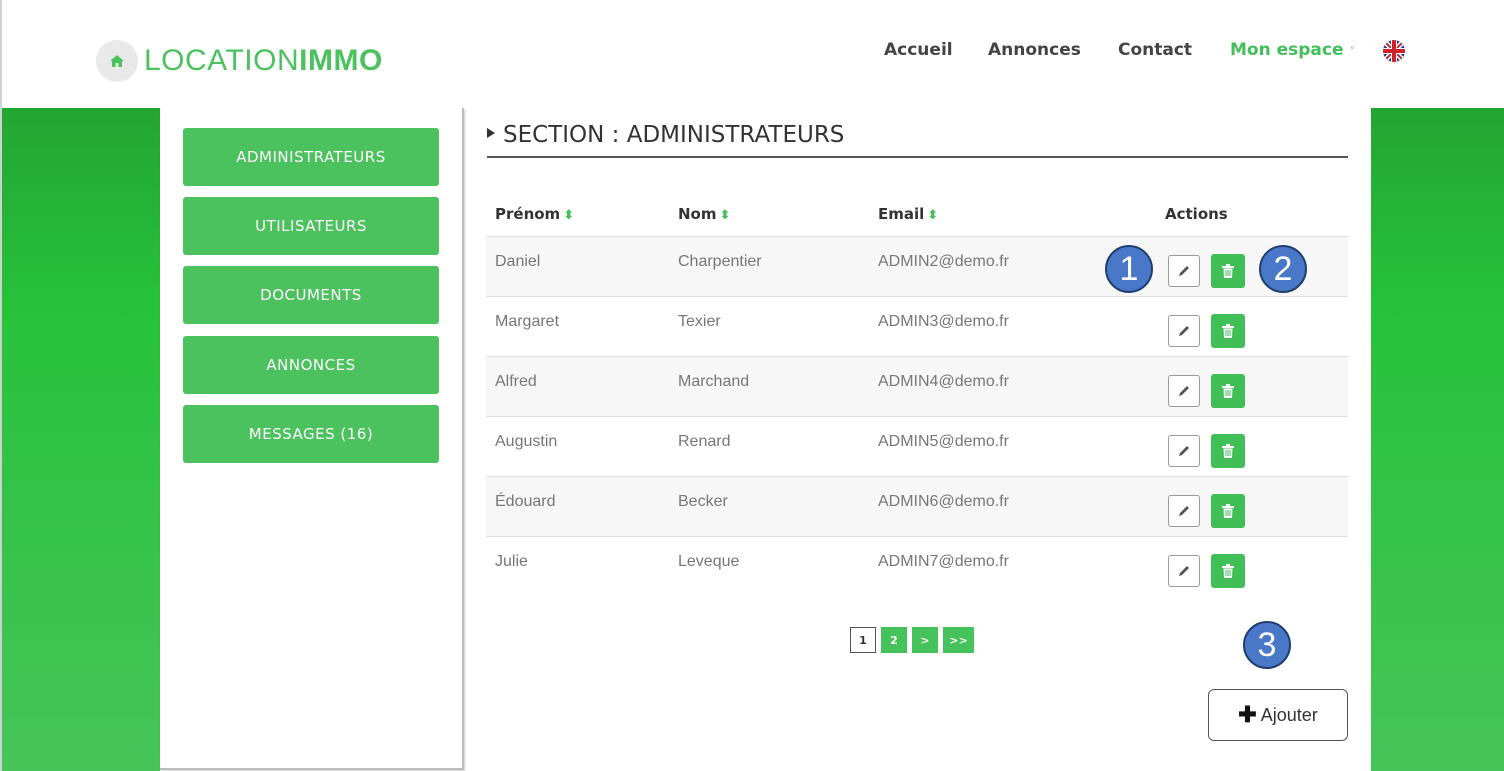 The image size is (1504, 771). Describe the element at coordinates (491, 132) in the screenshot. I see `caret-right-icon` at that location.